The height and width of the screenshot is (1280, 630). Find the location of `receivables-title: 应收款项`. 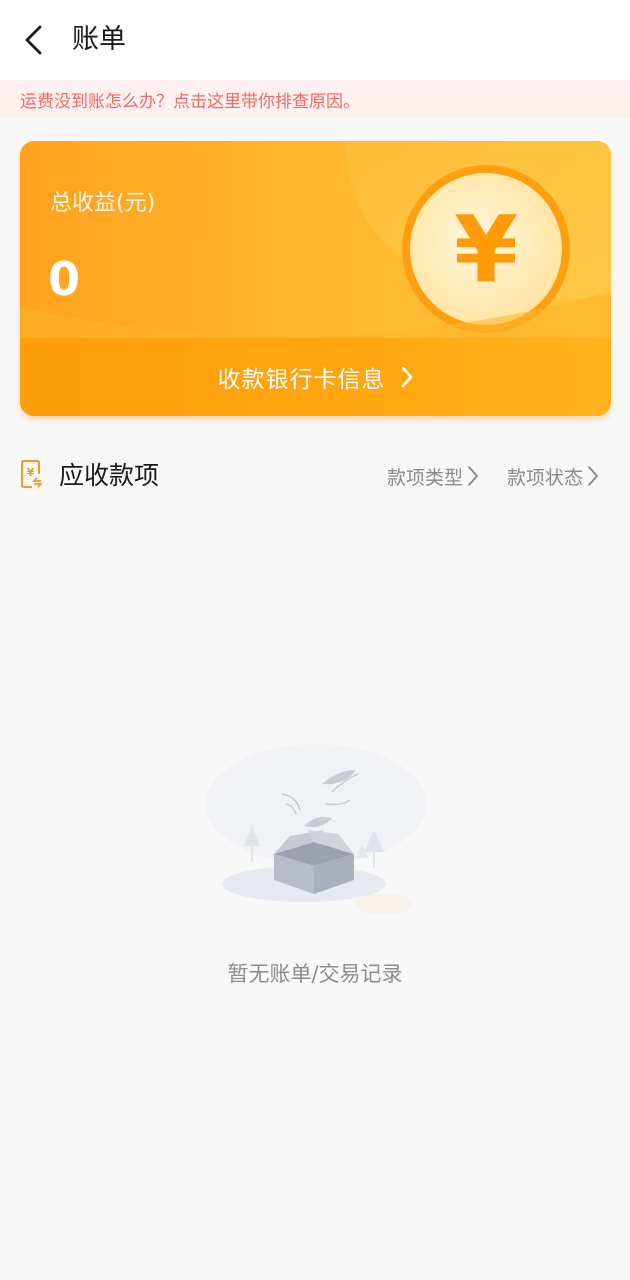

receivables-title: 应收款项 is located at coordinates (109, 475).